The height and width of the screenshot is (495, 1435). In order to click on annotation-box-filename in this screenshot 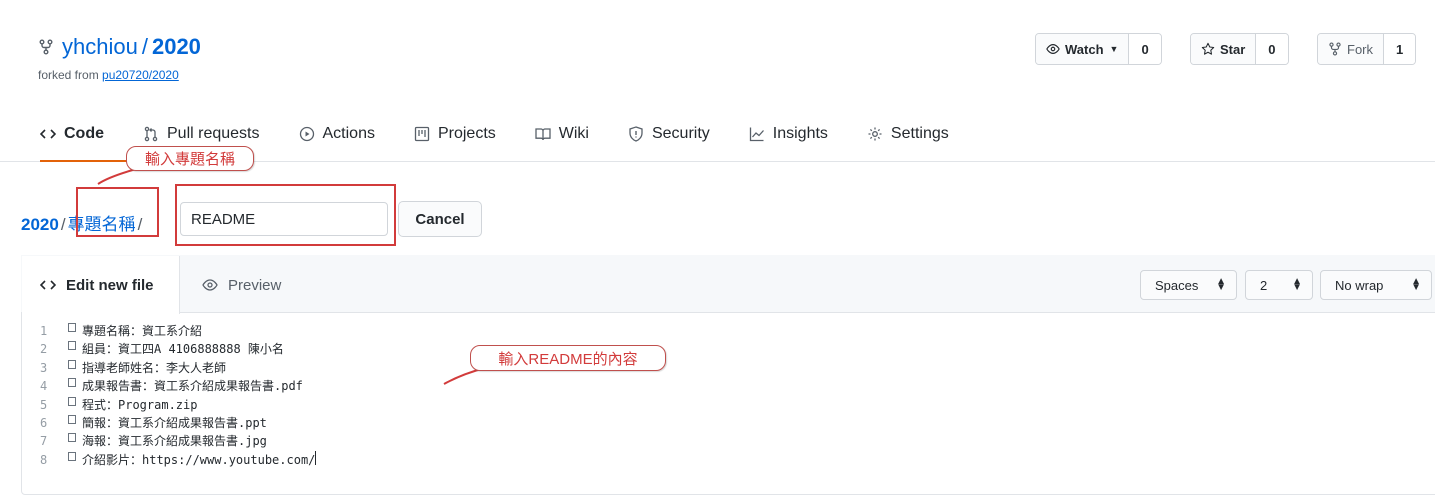, I will do `click(285, 215)`.